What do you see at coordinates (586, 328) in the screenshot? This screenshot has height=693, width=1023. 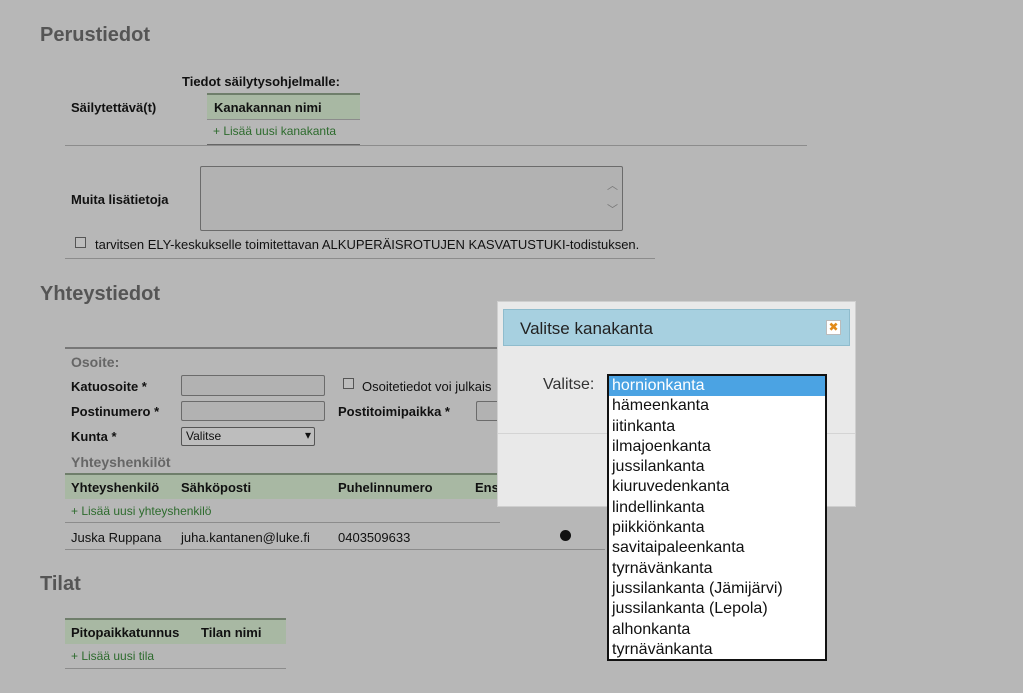 I see `dialog-title: Valitse kanakanta` at bounding box center [586, 328].